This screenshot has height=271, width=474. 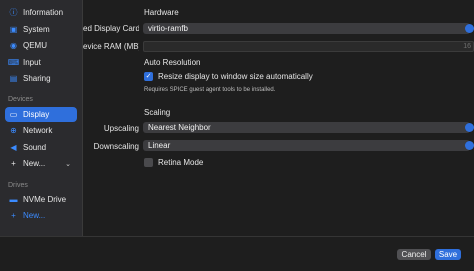 I want to click on globe-icon: ⊕, so click(x=13, y=130).